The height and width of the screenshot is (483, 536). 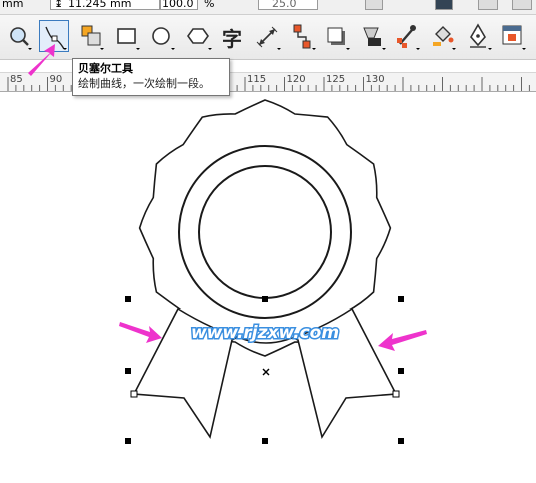 I want to click on height-value: 11.245 mm, so click(x=99, y=5).